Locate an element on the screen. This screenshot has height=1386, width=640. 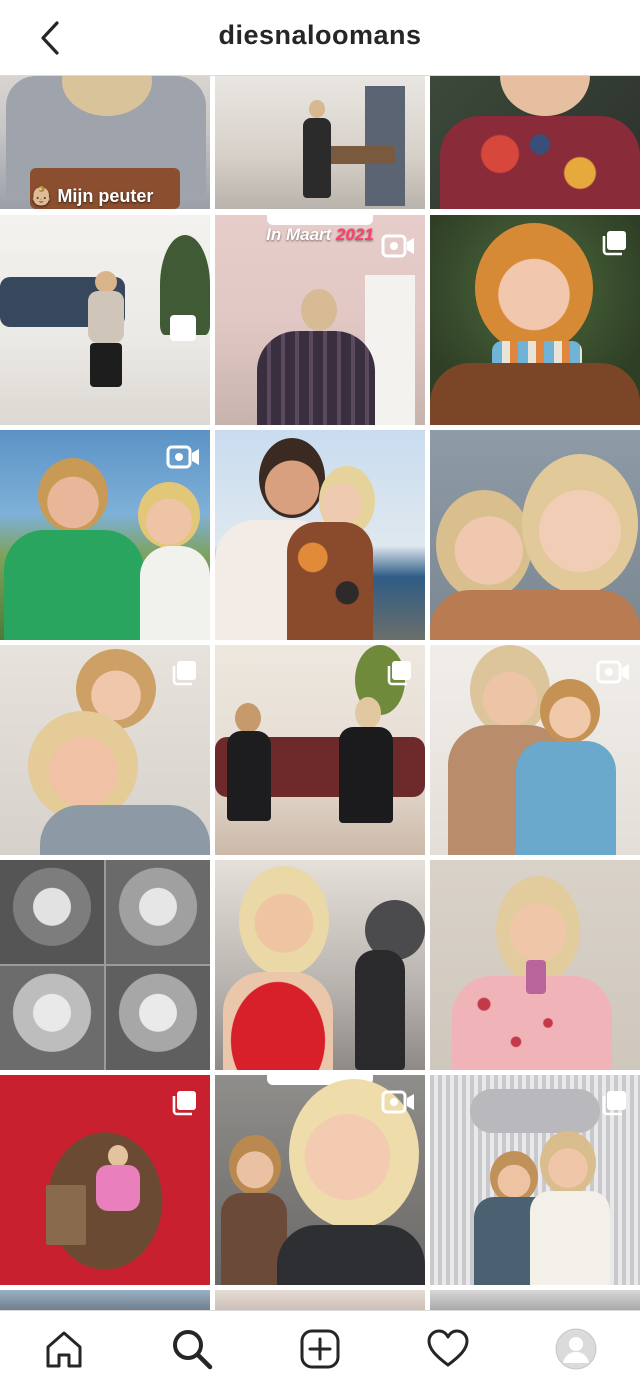
nav-profile is located at coordinates (576, 1349).